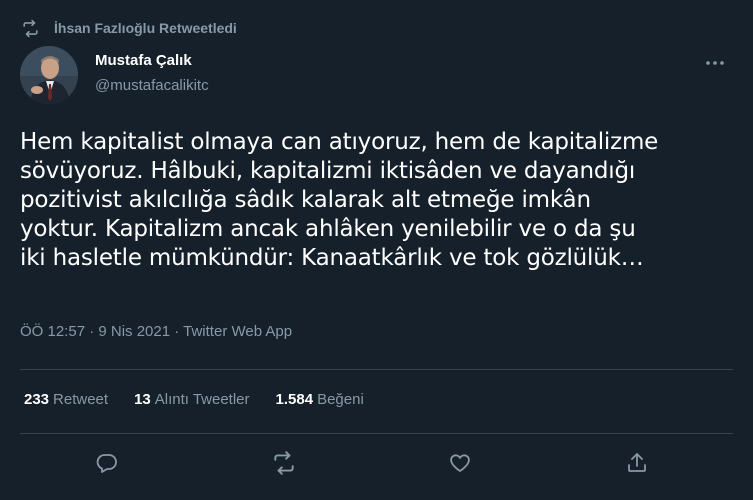 The width and height of the screenshot is (753, 500). I want to click on quotes-label: Alıntı Tweetler, so click(202, 399).